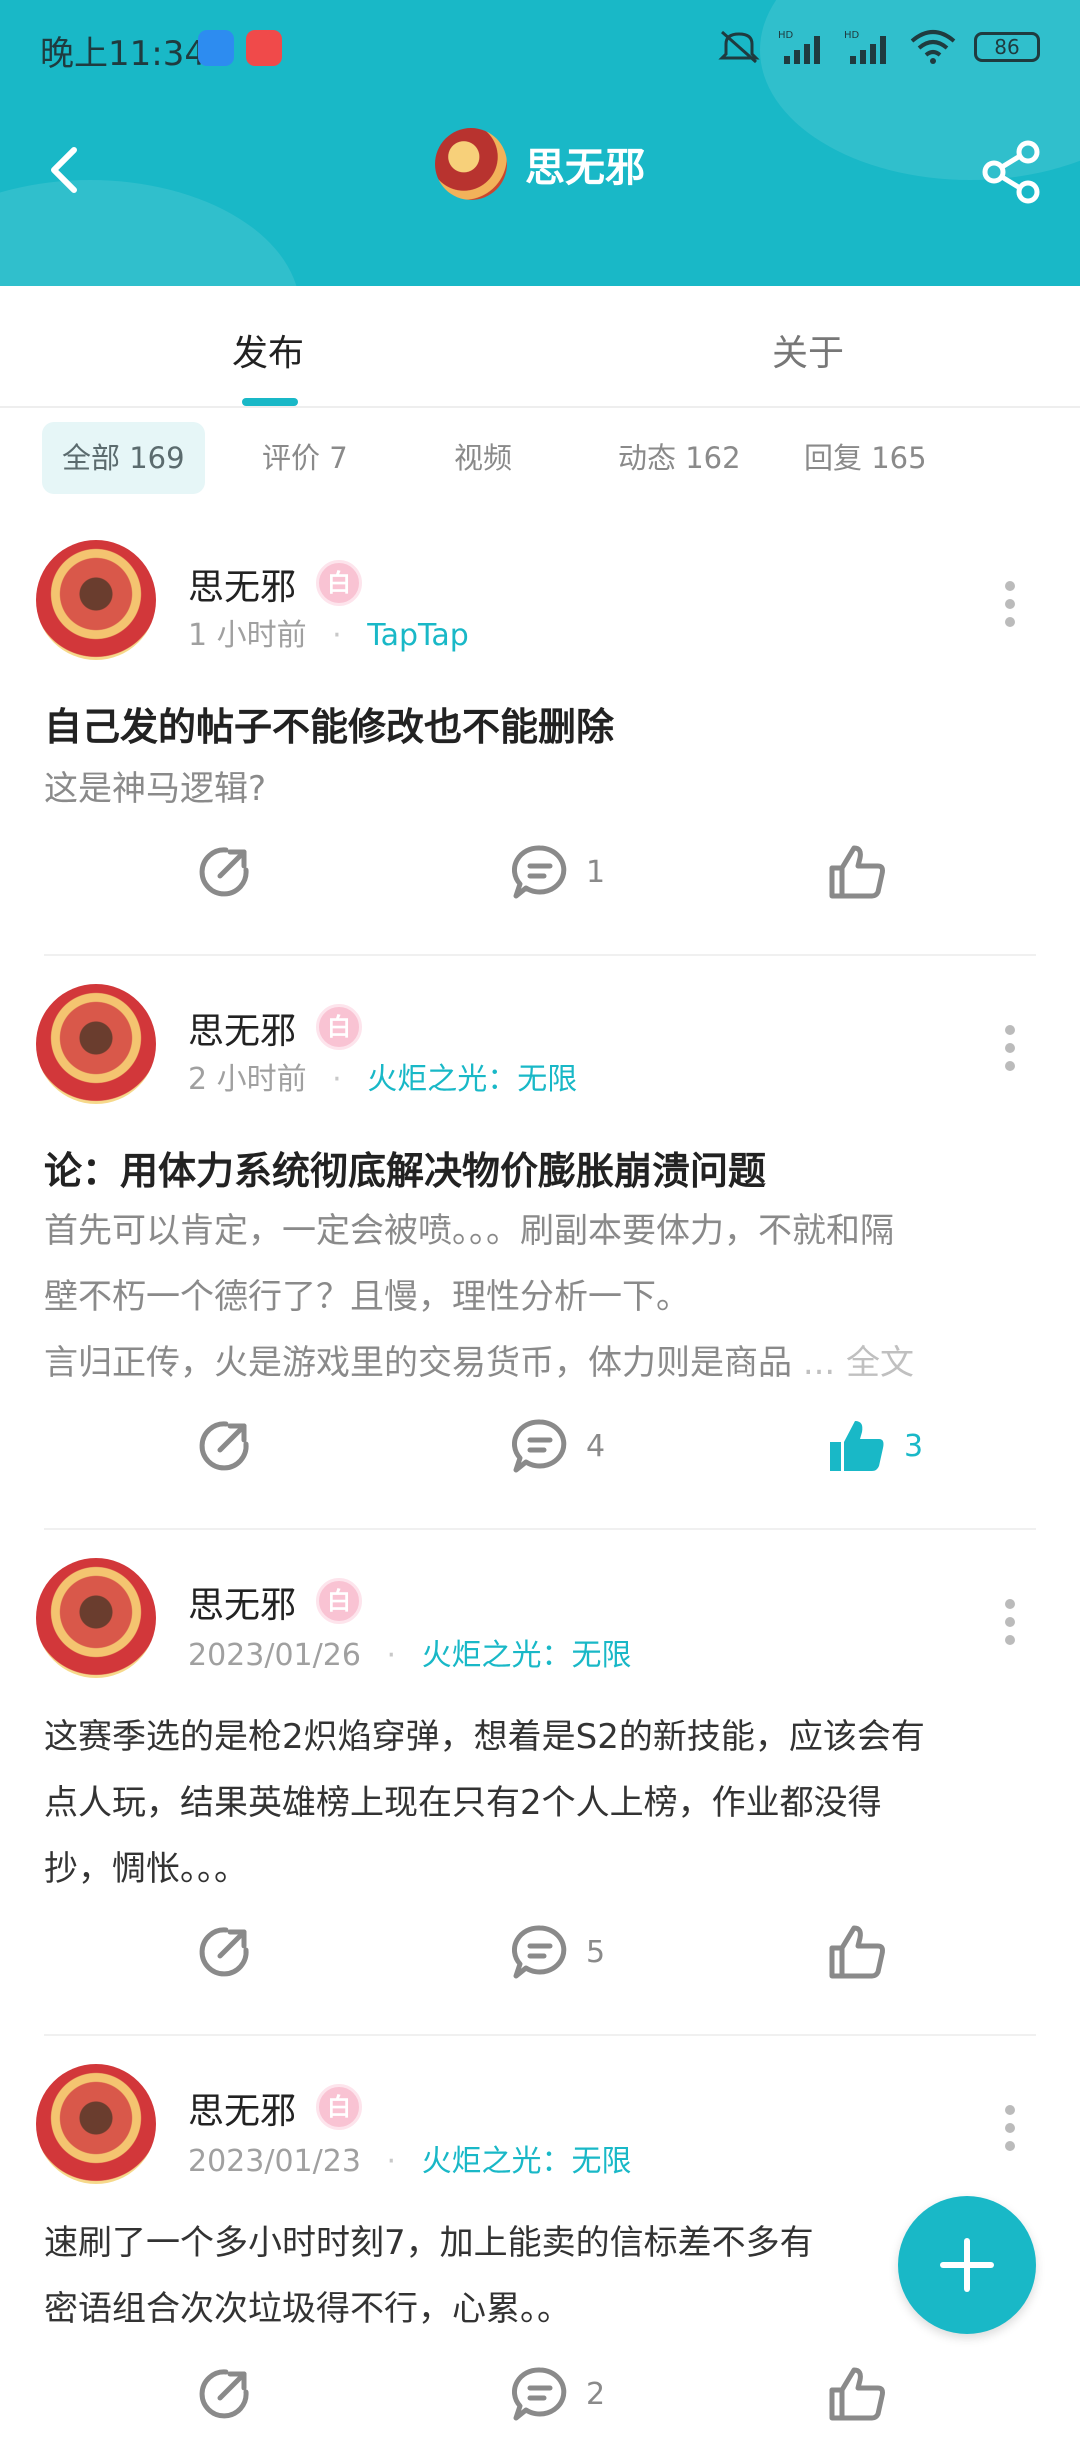  Describe the element at coordinates (418, 635) in the screenshot. I see `post-source: TapTap` at that location.